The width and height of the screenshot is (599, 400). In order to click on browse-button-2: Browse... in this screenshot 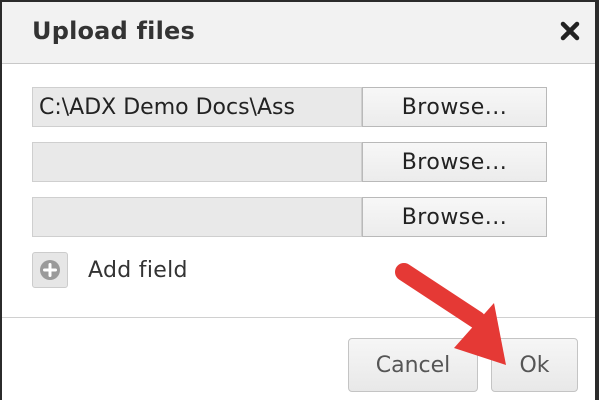, I will do `click(454, 162)`.